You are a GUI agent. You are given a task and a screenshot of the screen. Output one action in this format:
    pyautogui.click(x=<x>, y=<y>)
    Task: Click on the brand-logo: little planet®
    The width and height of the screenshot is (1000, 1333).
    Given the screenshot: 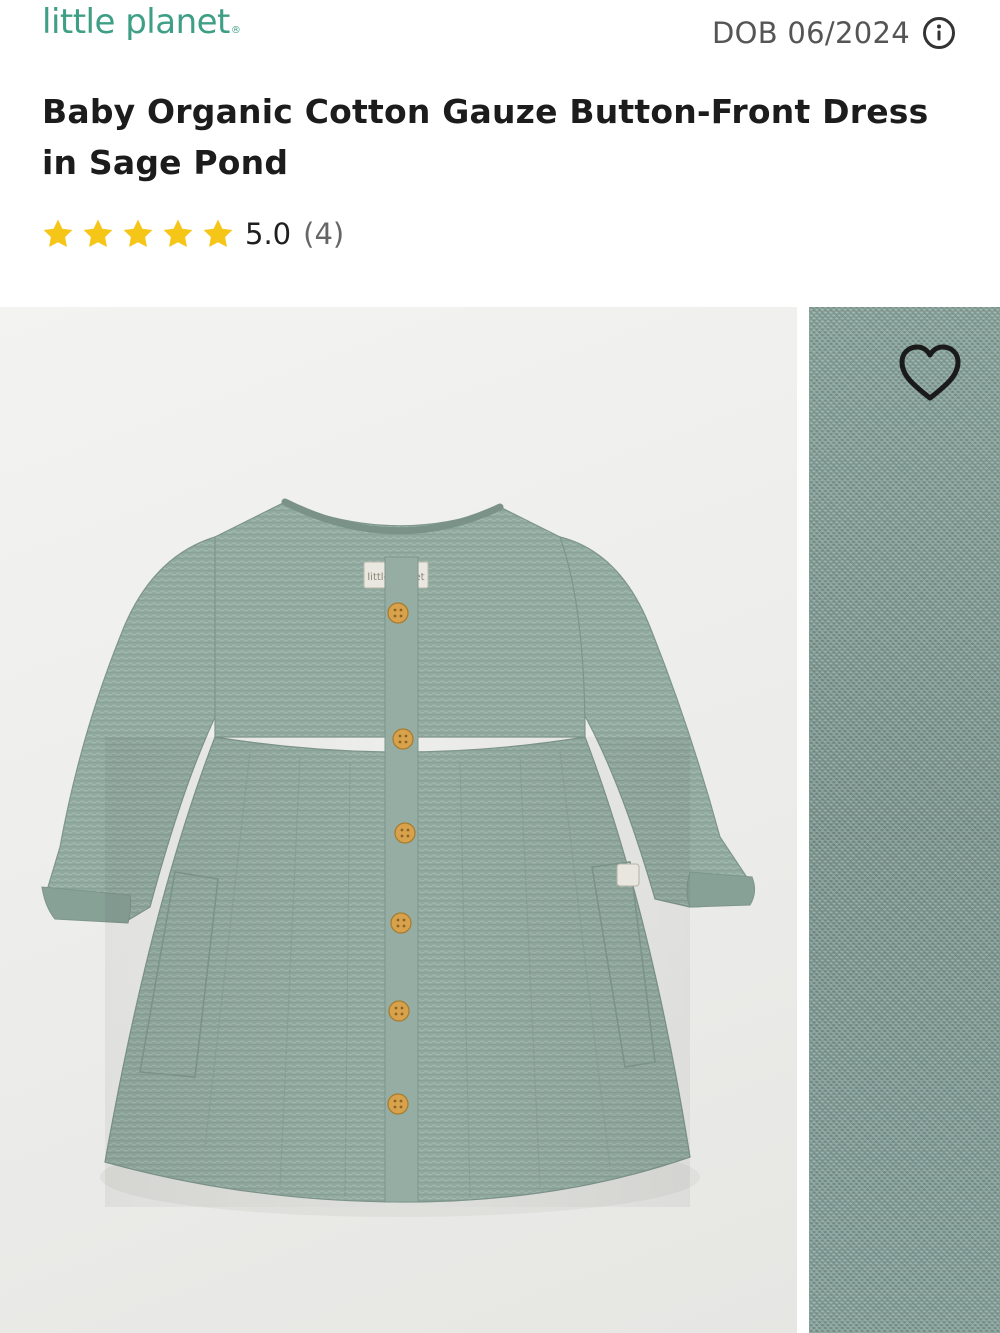 What is the action you would take?
    pyautogui.click(x=141, y=22)
    